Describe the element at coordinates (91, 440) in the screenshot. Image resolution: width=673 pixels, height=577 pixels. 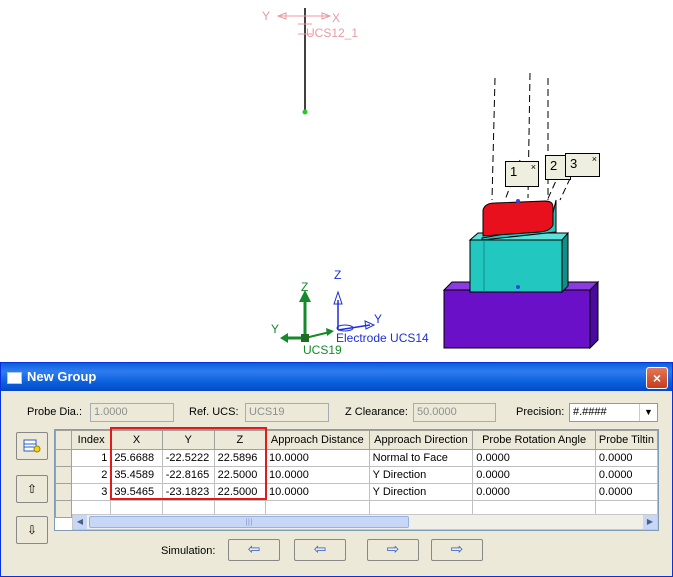
I see `column-header-index: Index` at that location.